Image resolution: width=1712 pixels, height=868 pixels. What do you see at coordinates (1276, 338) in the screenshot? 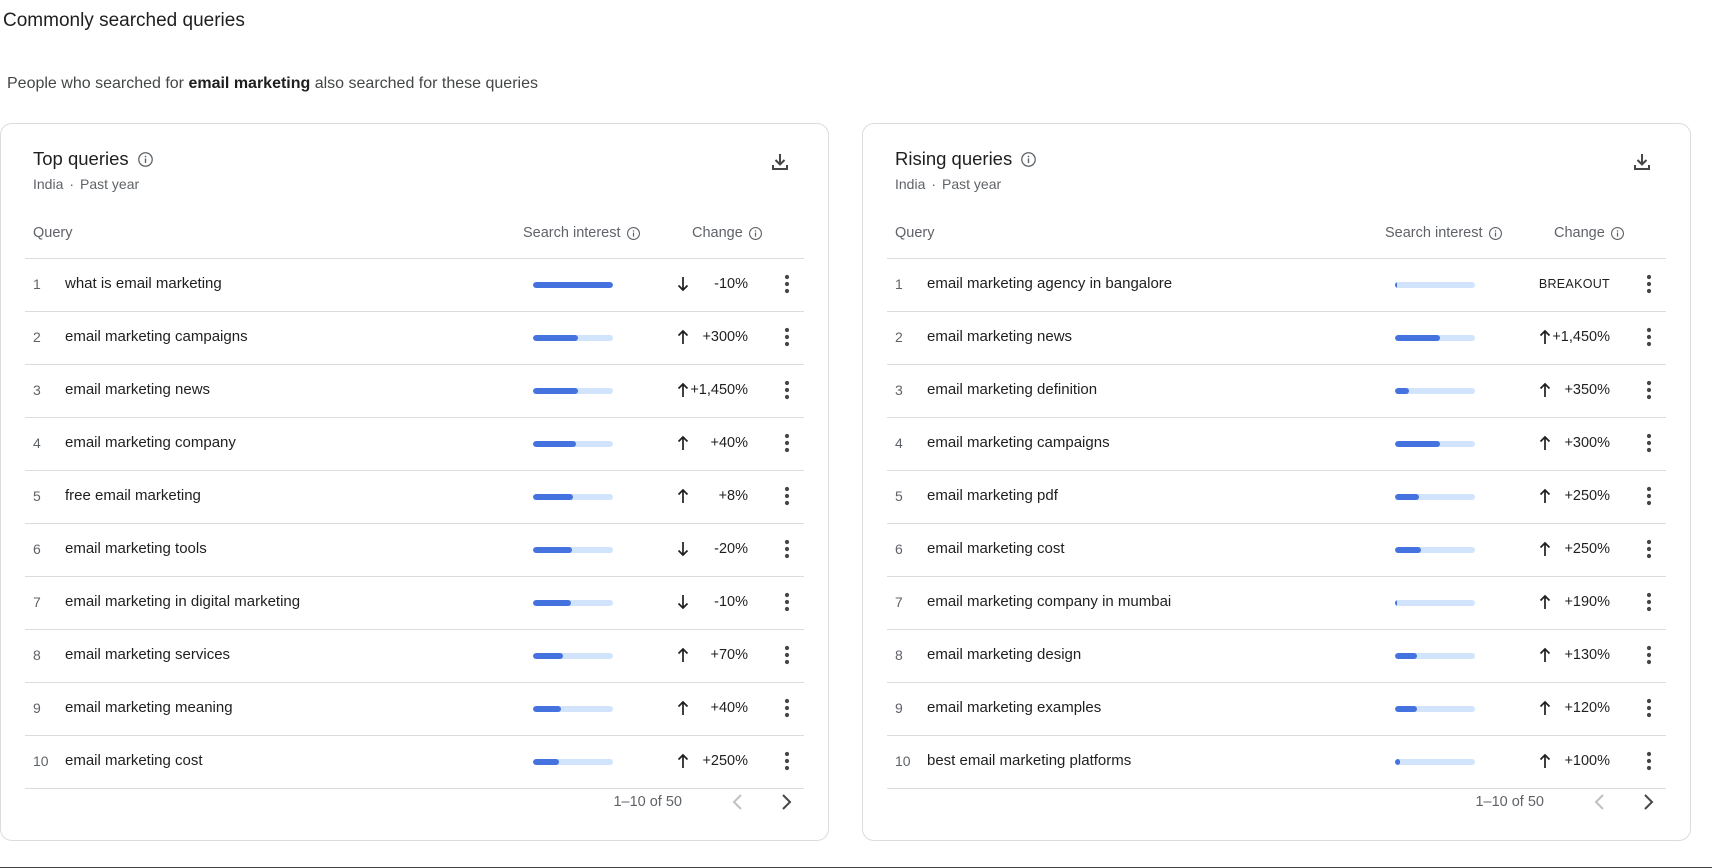
I see `table-row: 2 email marketing news +1,450%` at bounding box center [1276, 338].